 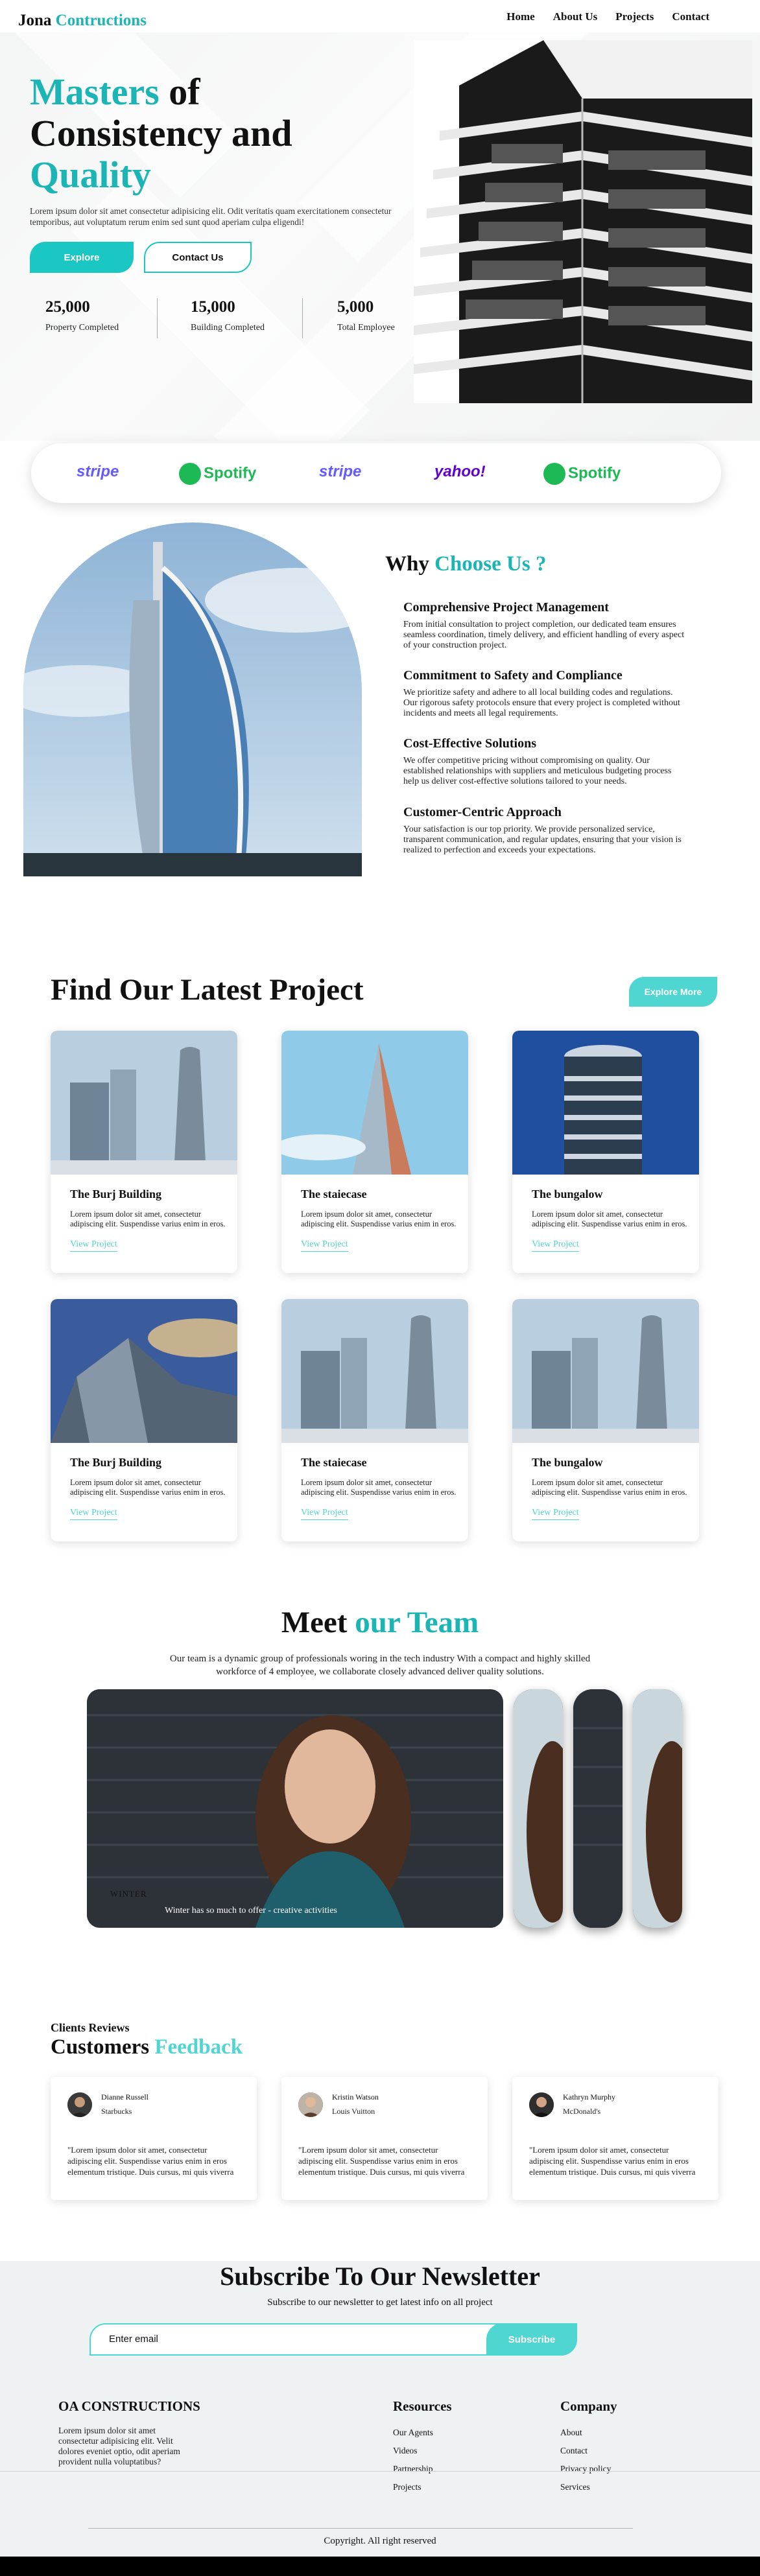 What do you see at coordinates (144, 1371) in the screenshot?
I see `project-image-angular-facade` at bounding box center [144, 1371].